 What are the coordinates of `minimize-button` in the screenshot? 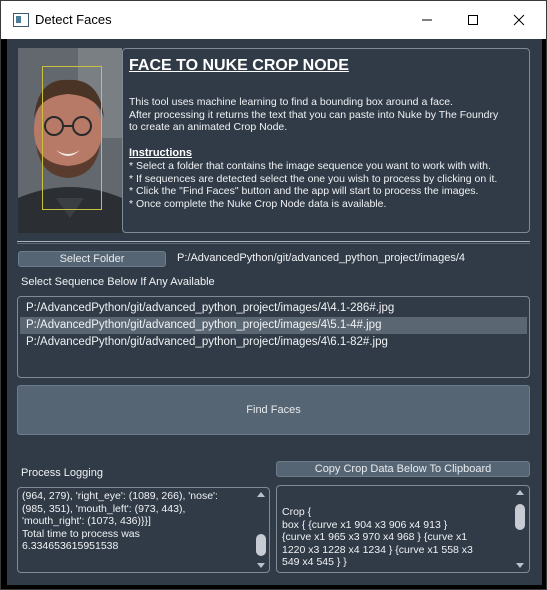 It's located at (427, 20).